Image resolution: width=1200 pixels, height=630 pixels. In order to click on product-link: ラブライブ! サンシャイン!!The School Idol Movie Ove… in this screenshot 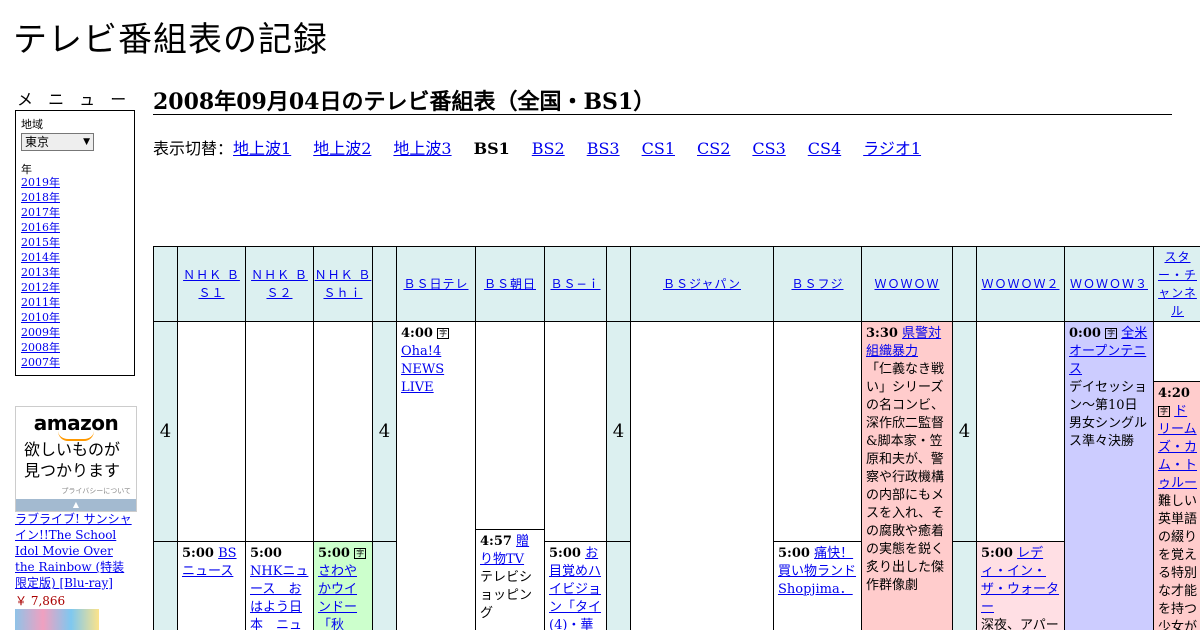, I will do `click(75, 551)`.